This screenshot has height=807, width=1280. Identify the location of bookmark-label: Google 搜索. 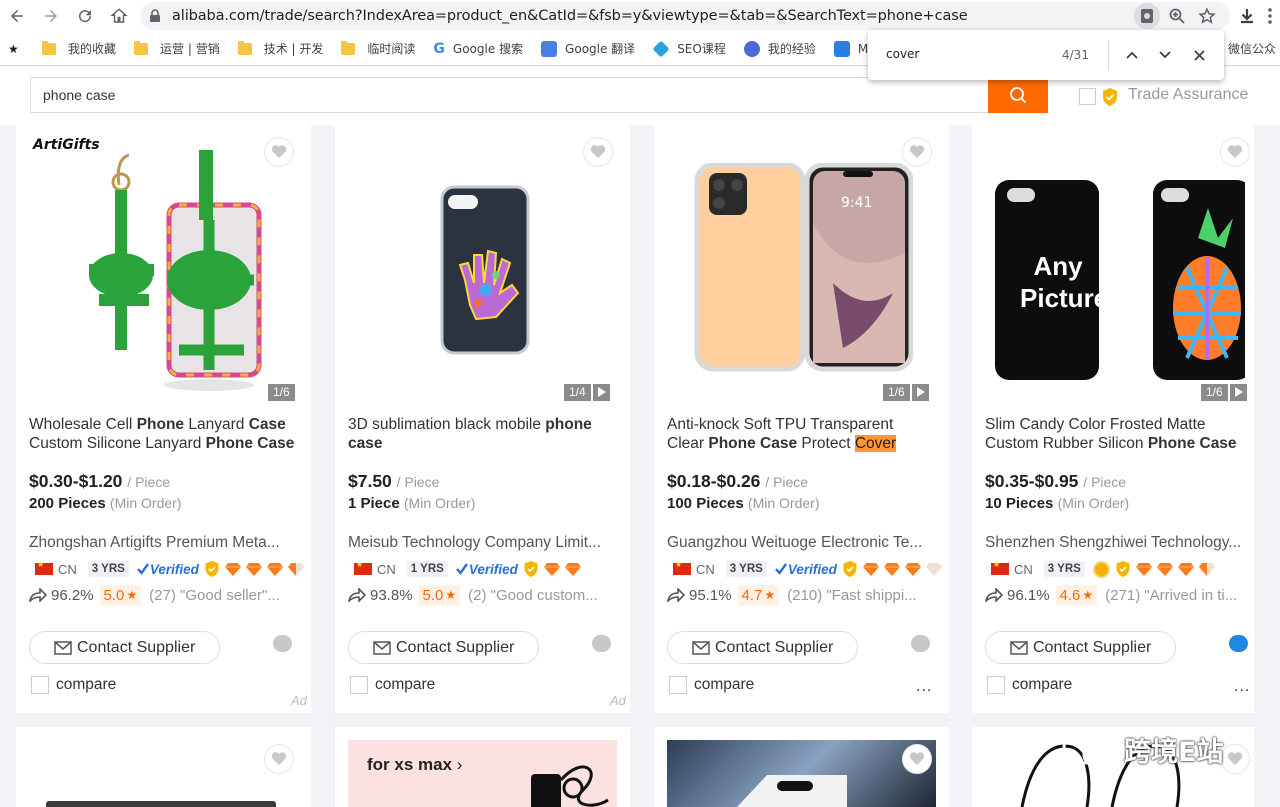
(488, 49).